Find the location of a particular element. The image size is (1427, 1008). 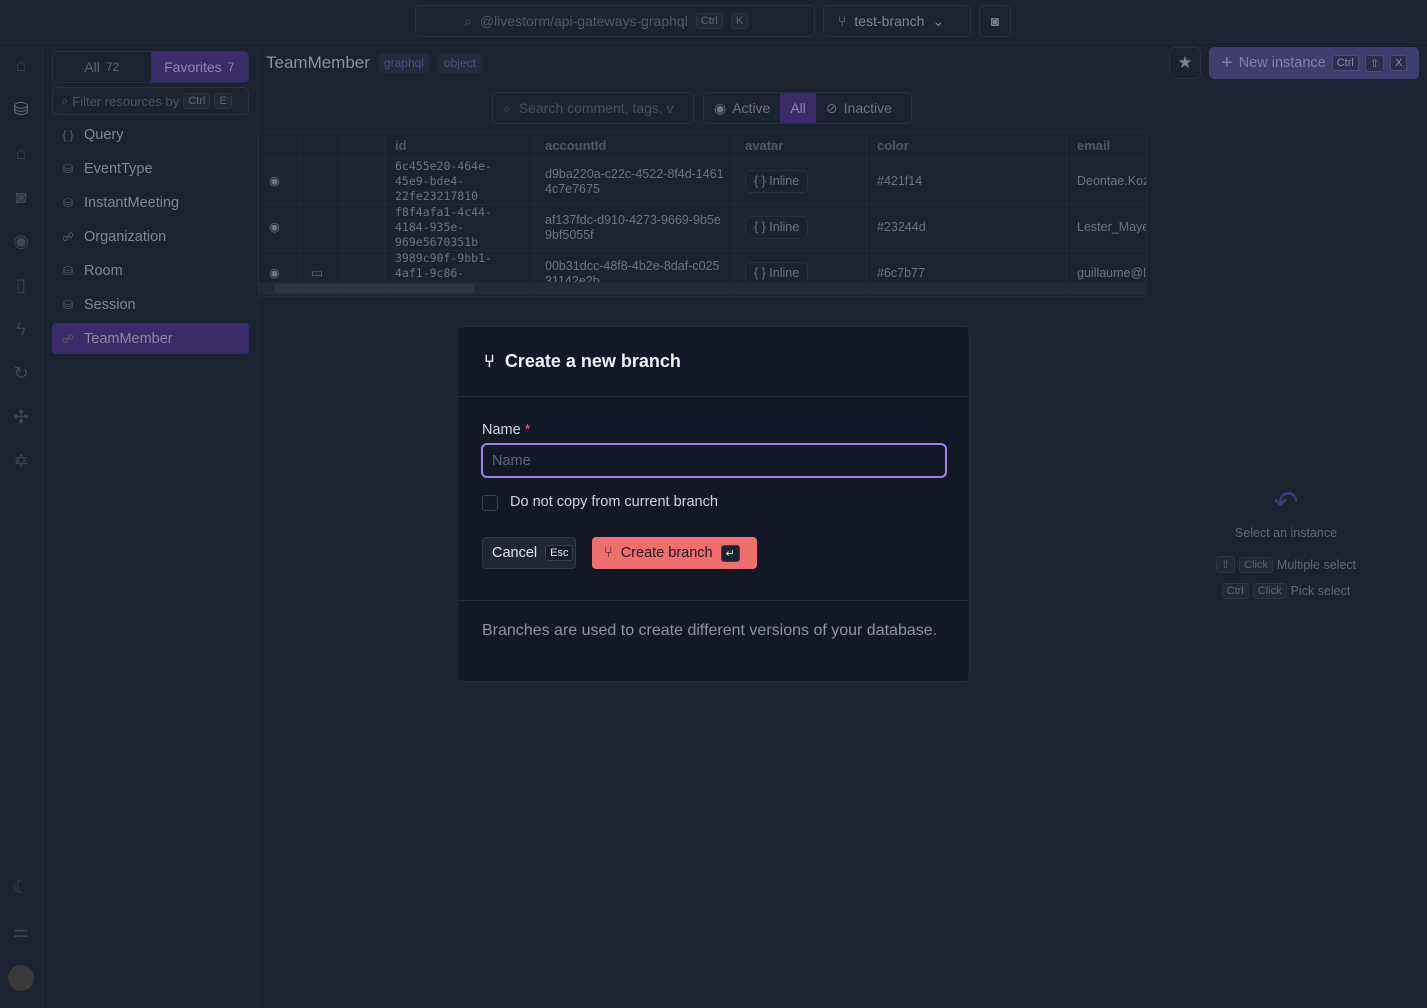

dialog-title: Create a new branch is located at coordinates (592, 361).